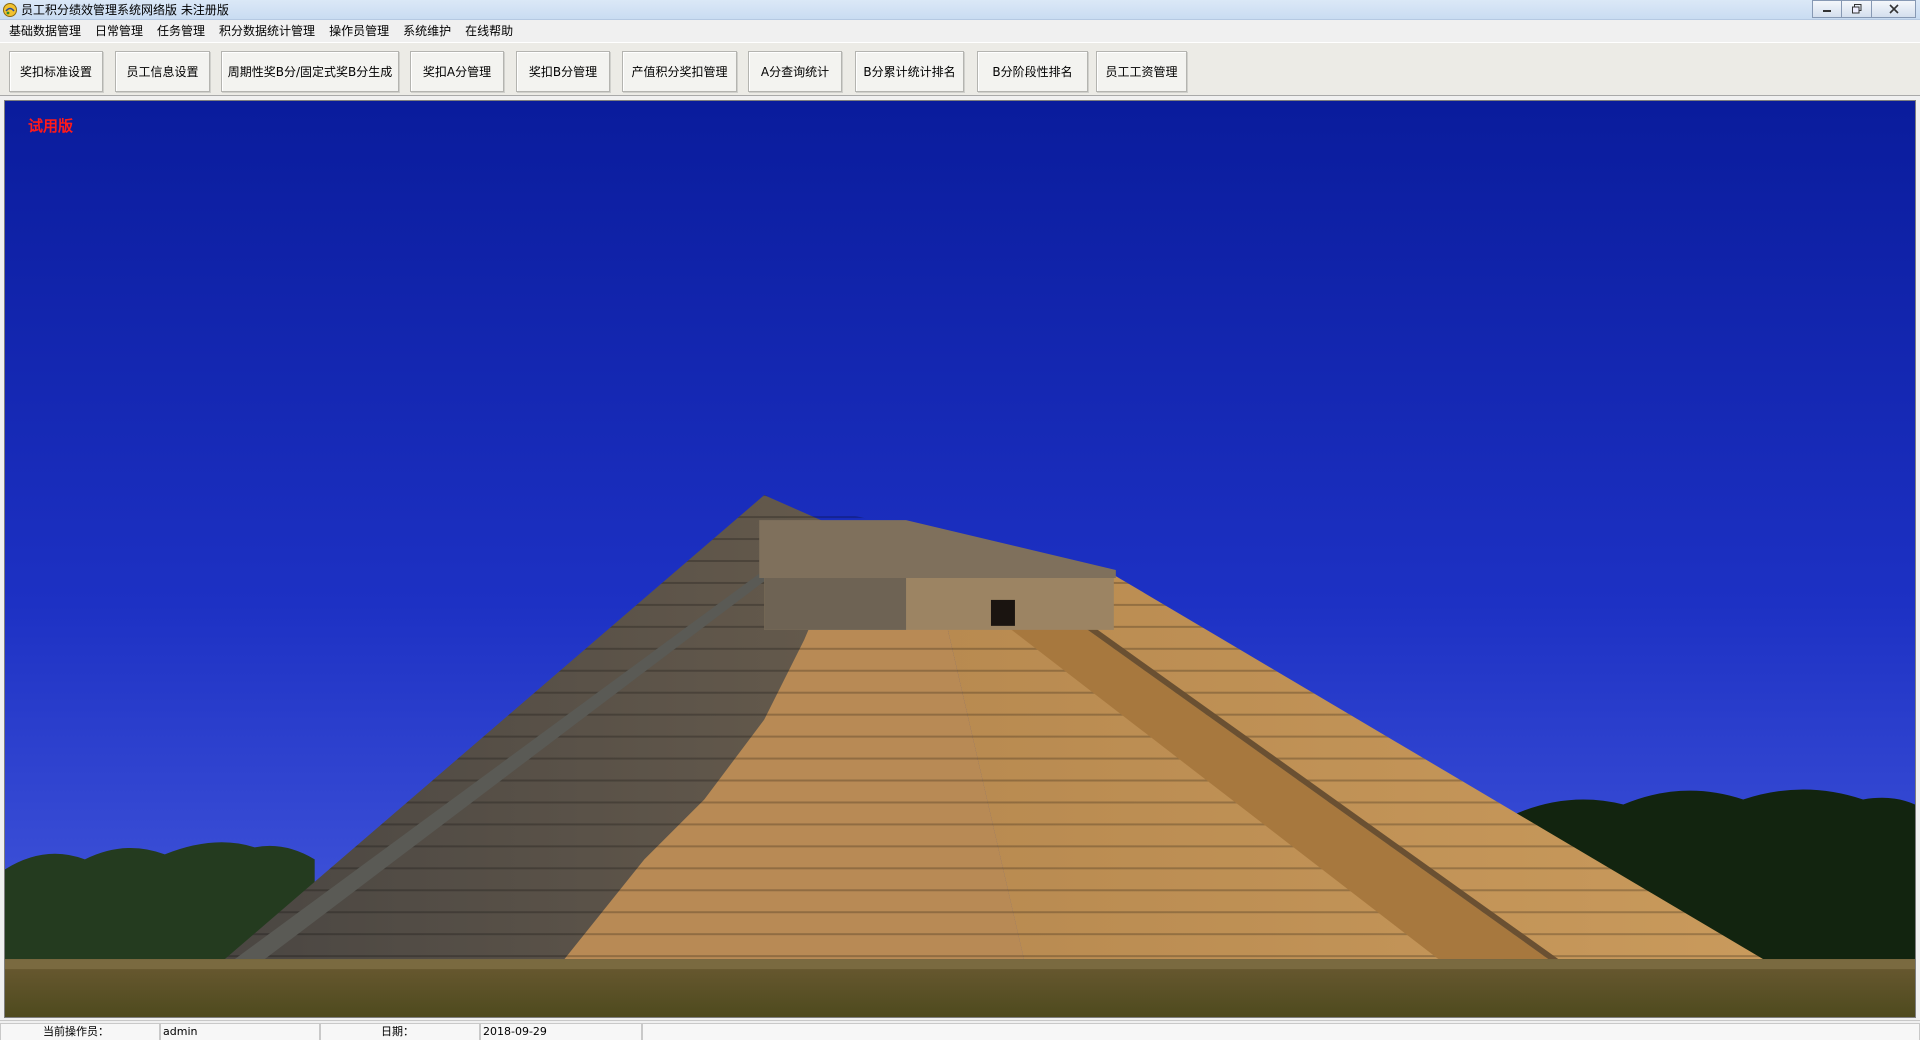 This screenshot has width=1920, height=1040. What do you see at coordinates (1827, 9) in the screenshot?
I see `minimize-icon` at bounding box center [1827, 9].